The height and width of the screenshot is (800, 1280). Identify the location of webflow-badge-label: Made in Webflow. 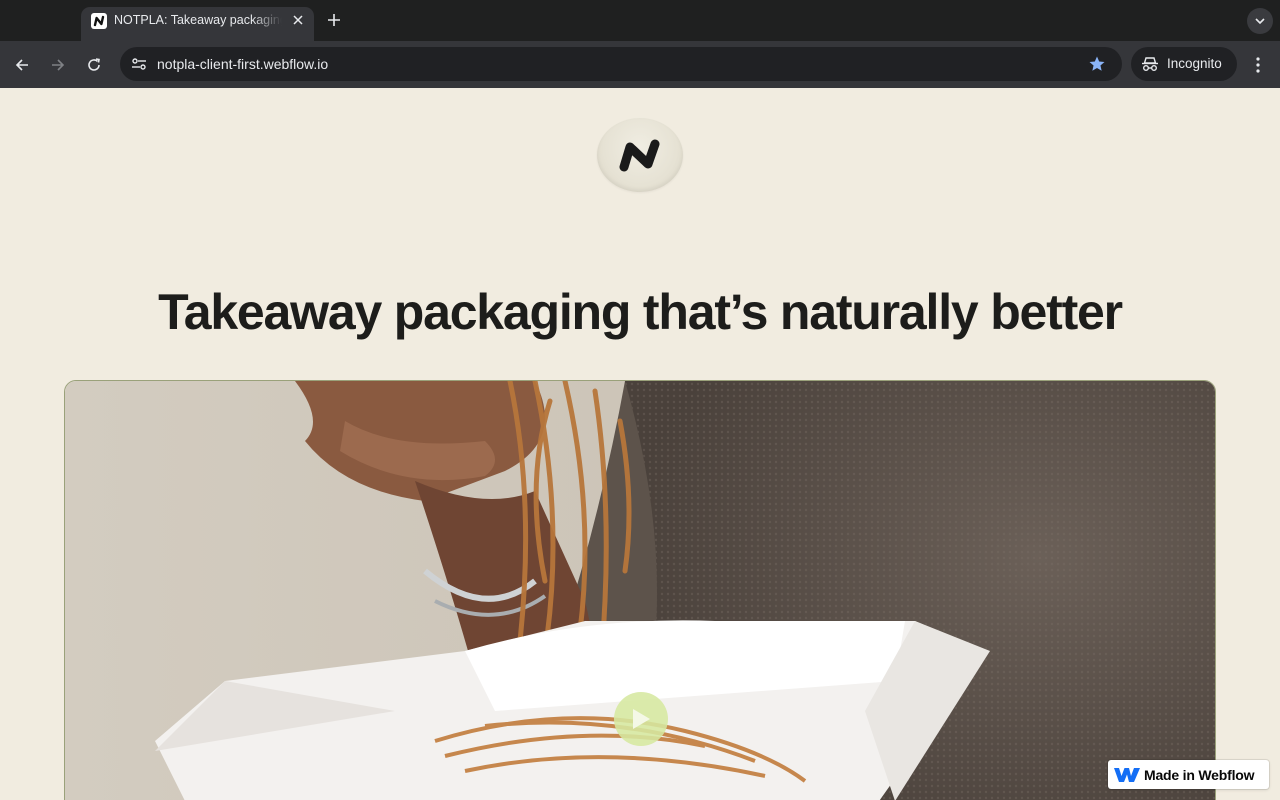
(1199, 775).